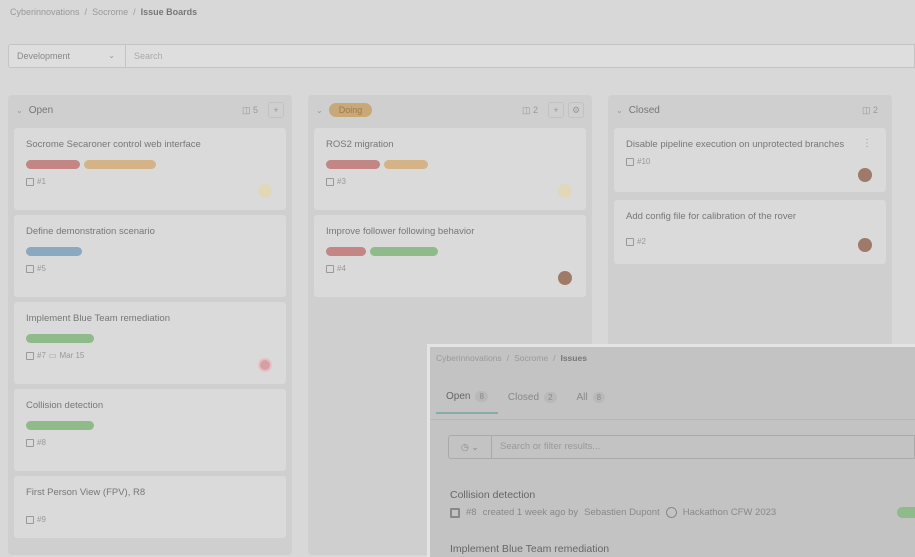 This screenshot has width=915, height=557. I want to click on board-selector: Development ⌄, so click(67, 56).